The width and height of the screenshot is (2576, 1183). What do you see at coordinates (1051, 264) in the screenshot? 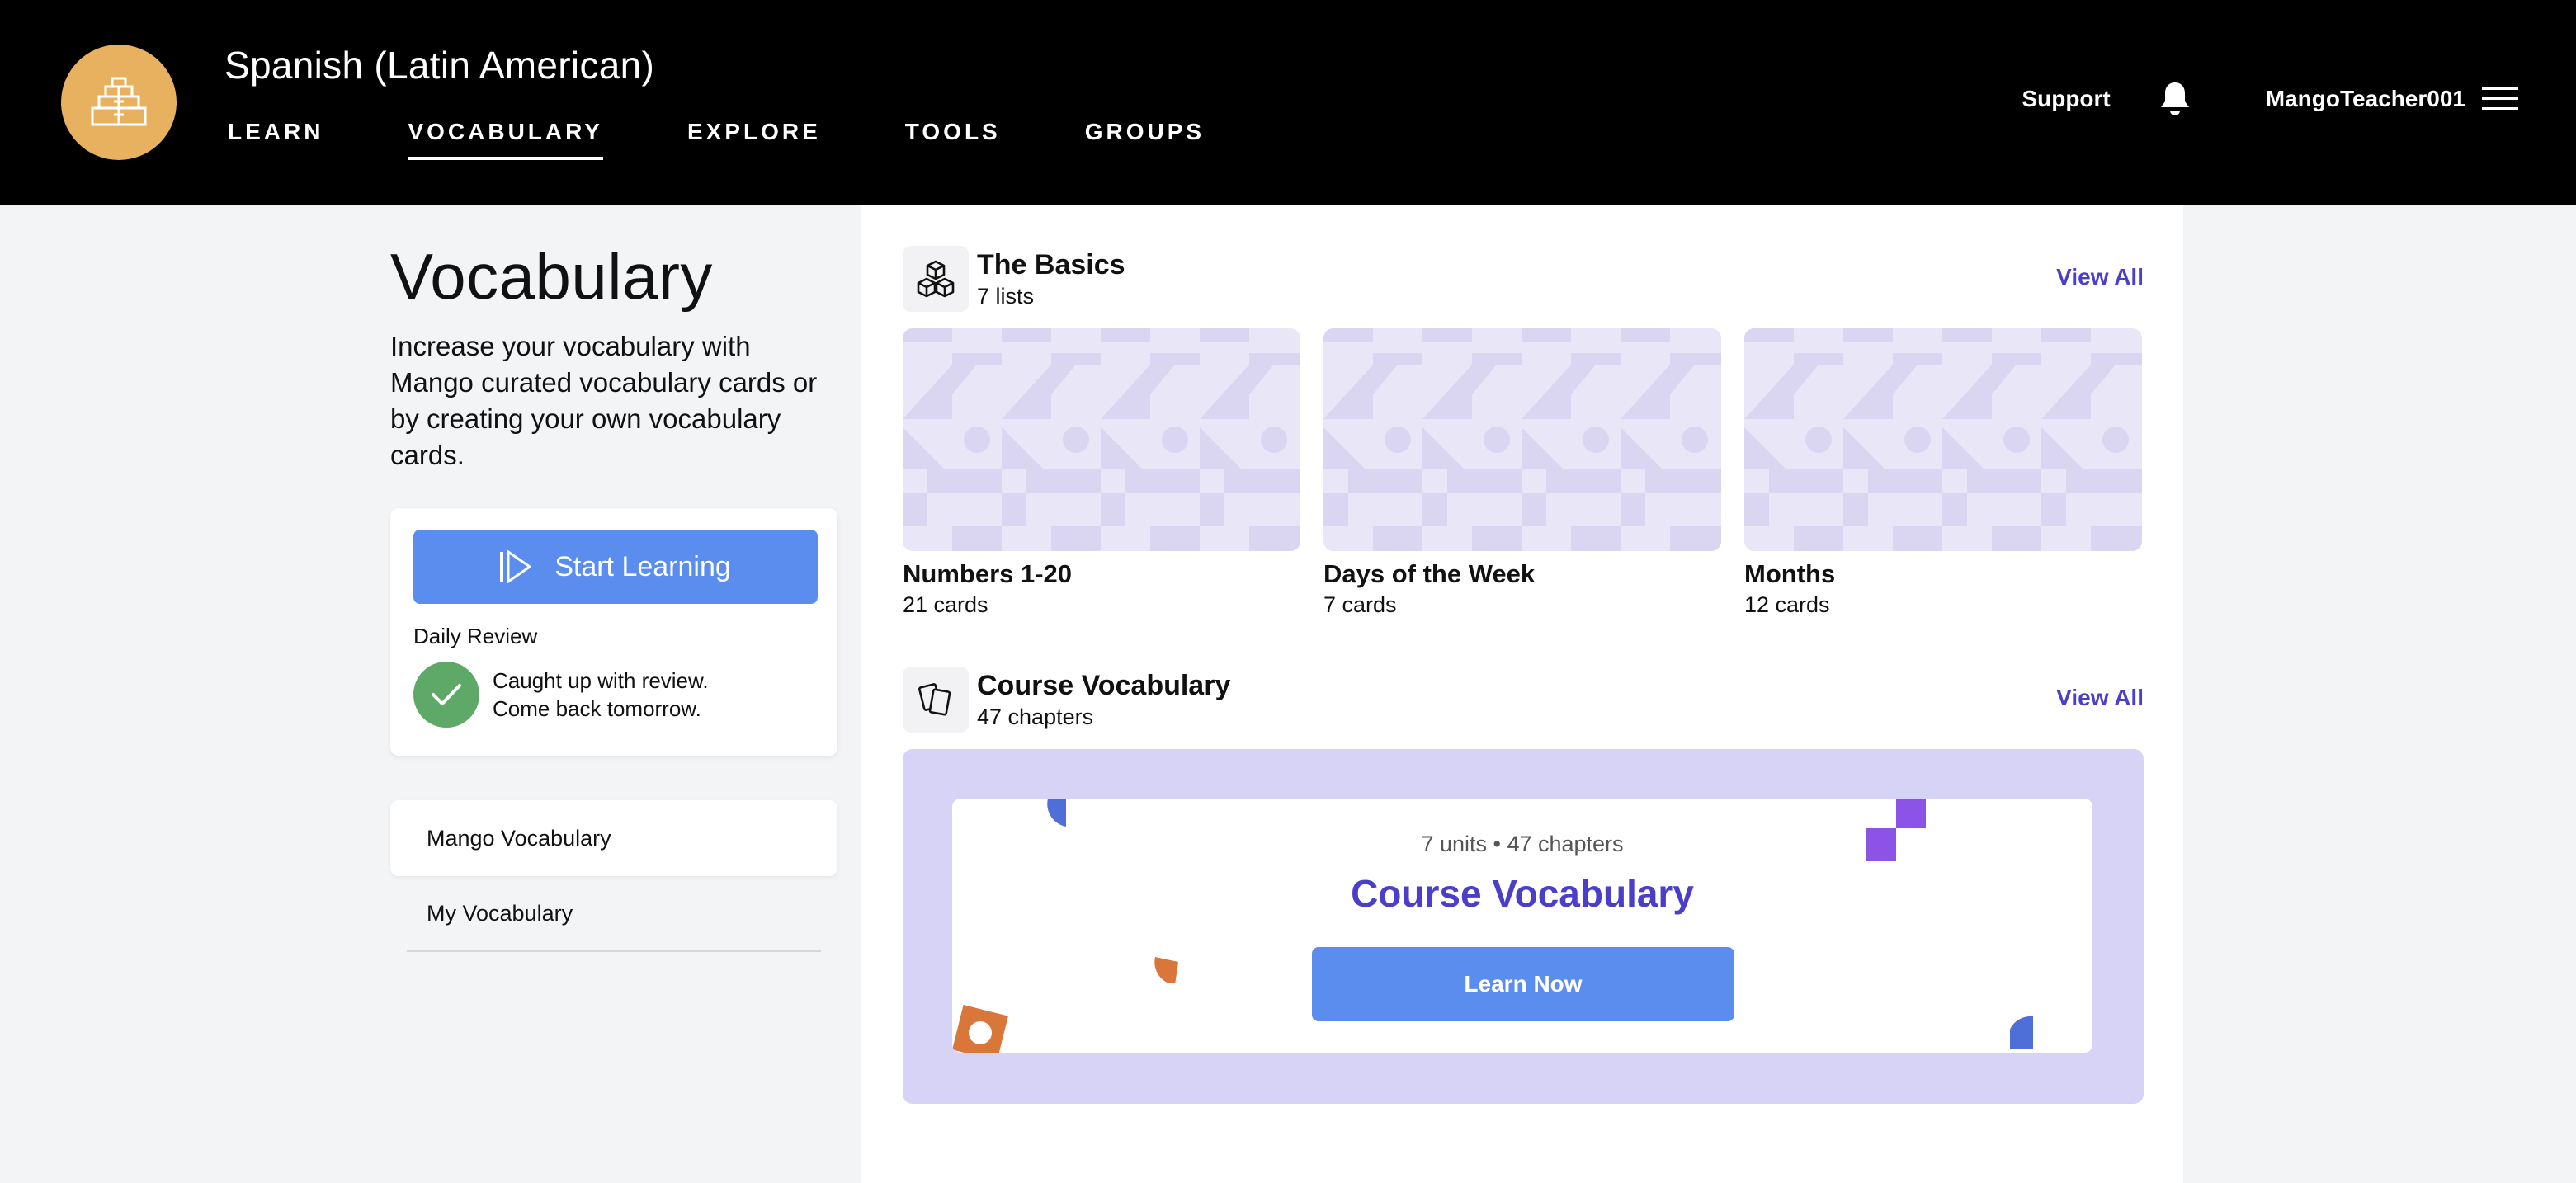
I see `basics-title: The Basics` at bounding box center [1051, 264].